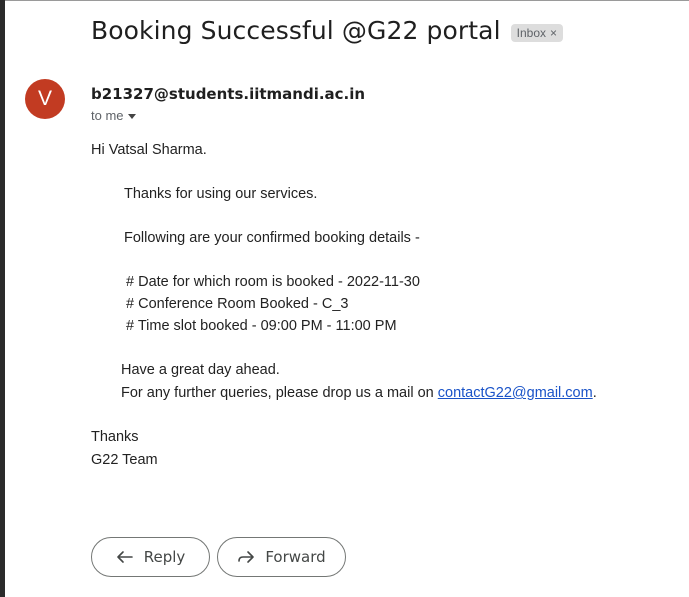 Image resolution: width=689 pixels, height=597 pixels. What do you see at coordinates (107, 115) in the screenshot?
I see `recipient-text: to me` at bounding box center [107, 115].